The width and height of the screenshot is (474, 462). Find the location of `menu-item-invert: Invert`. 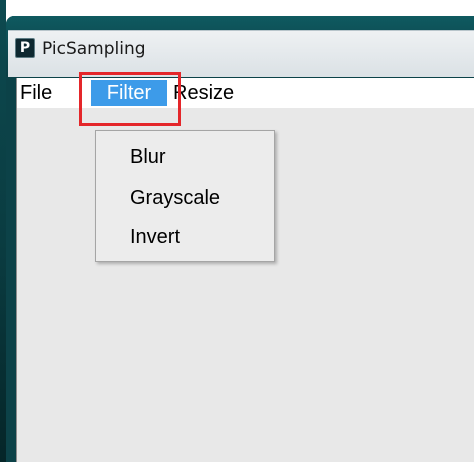

menu-item-invert: Invert is located at coordinates (155, 237).